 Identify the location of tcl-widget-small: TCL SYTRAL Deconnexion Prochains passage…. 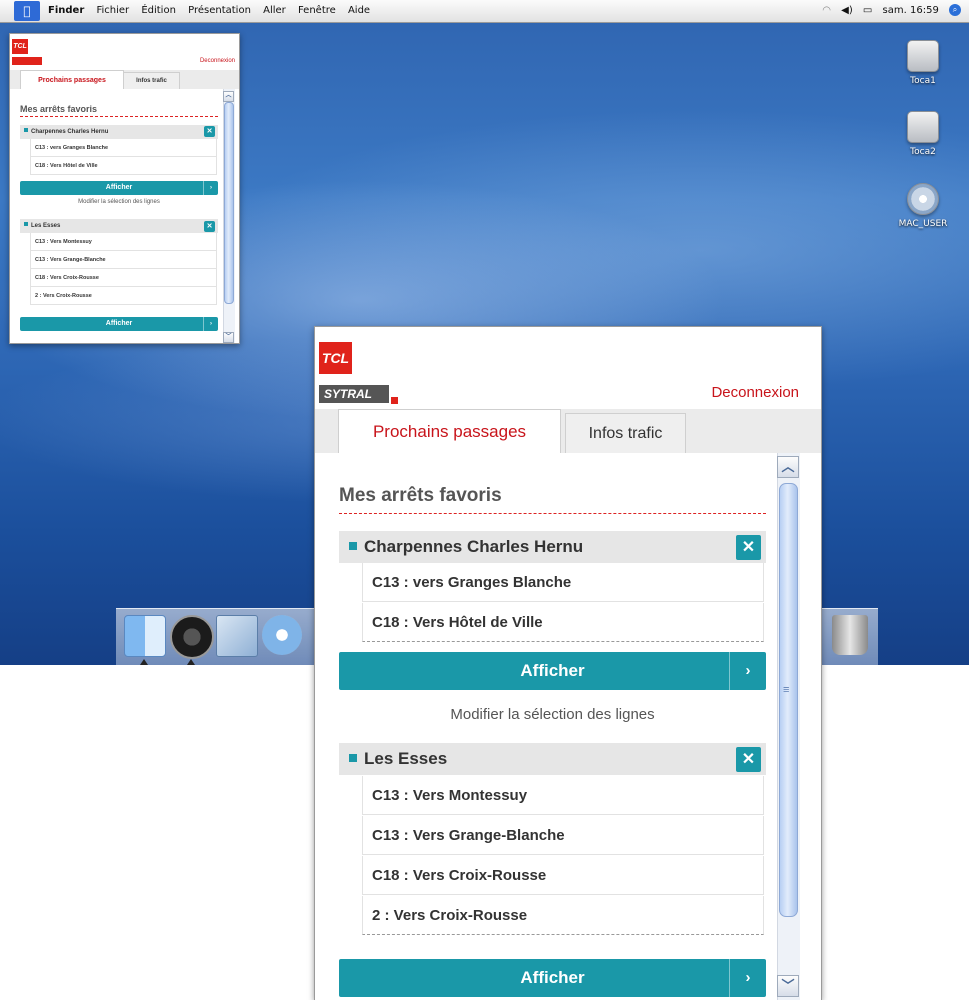
(124, 188).